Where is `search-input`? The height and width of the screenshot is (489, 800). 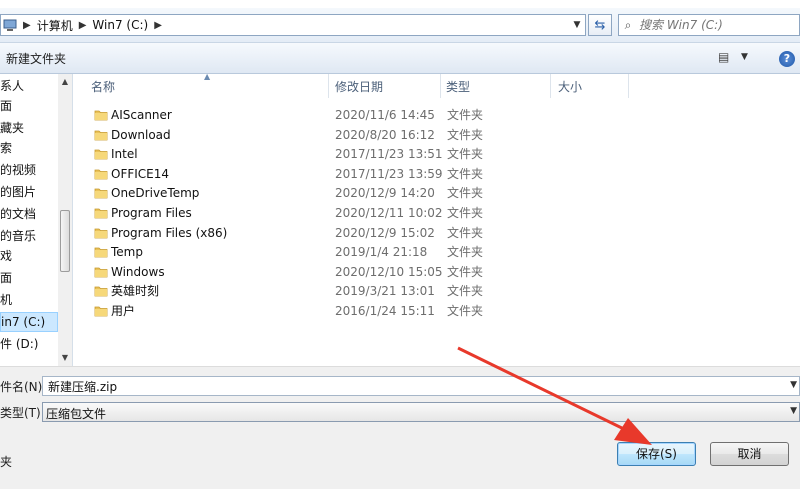 search-input is located at coordinates (714, 25).